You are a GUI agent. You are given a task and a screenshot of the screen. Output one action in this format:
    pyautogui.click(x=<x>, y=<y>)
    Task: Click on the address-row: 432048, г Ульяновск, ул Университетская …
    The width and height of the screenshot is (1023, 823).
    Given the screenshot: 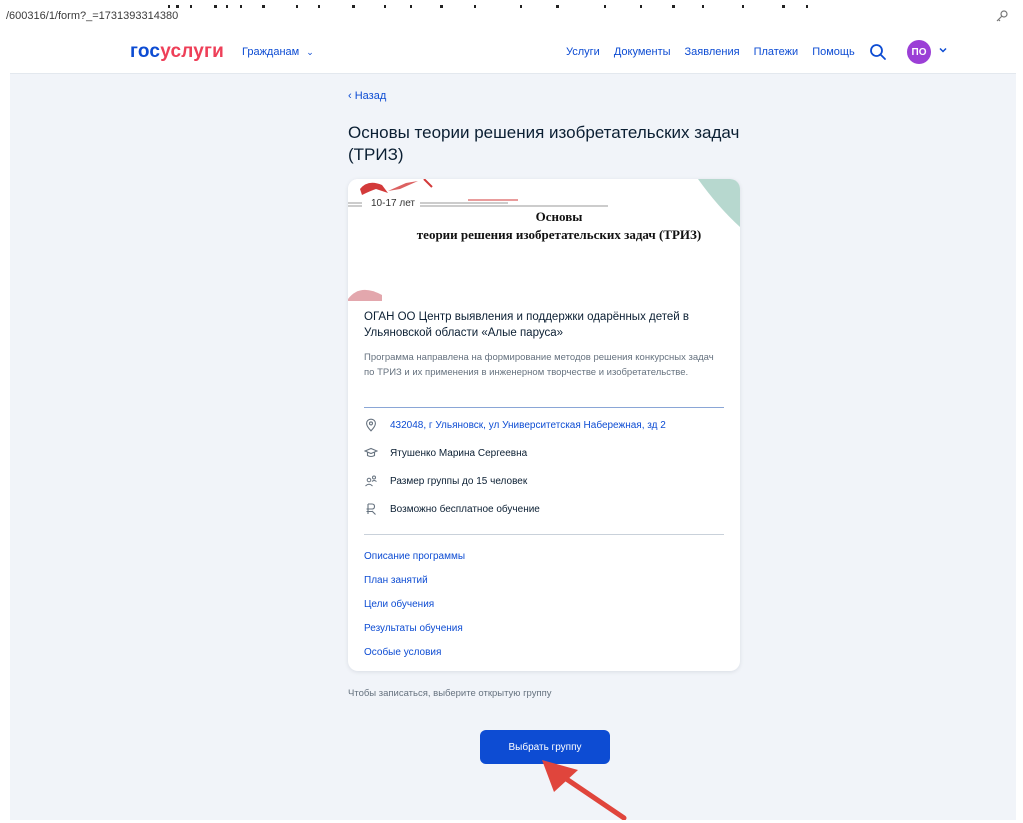 What is the action you would take?
    pyautogui.click(x=544, y=425)
    